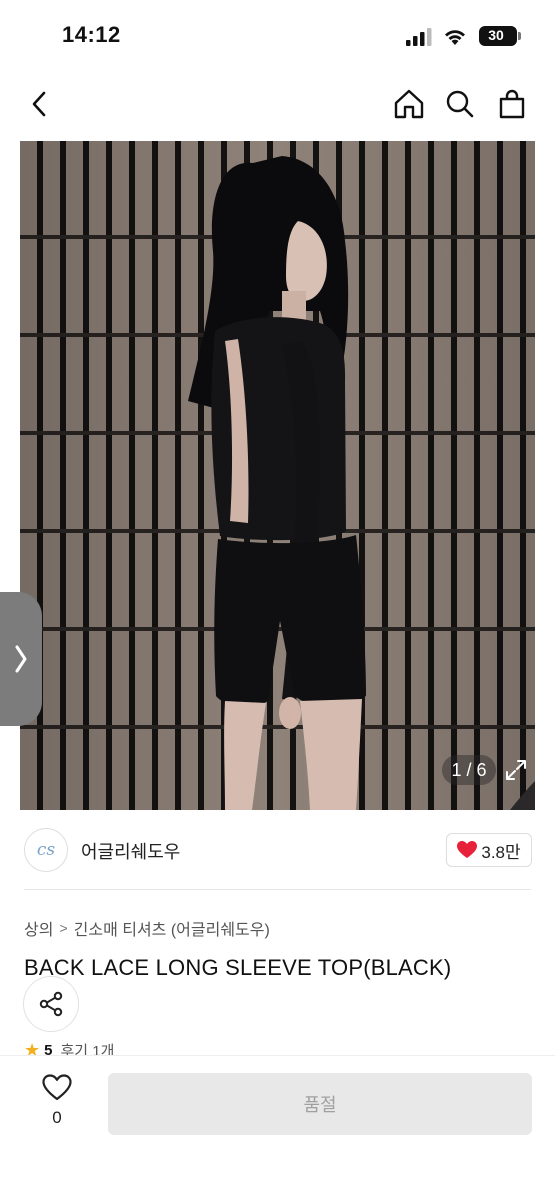  Describe the element at coordinates (501, 852) in the screenshot. I see `like-count: 3.8만` at that location.